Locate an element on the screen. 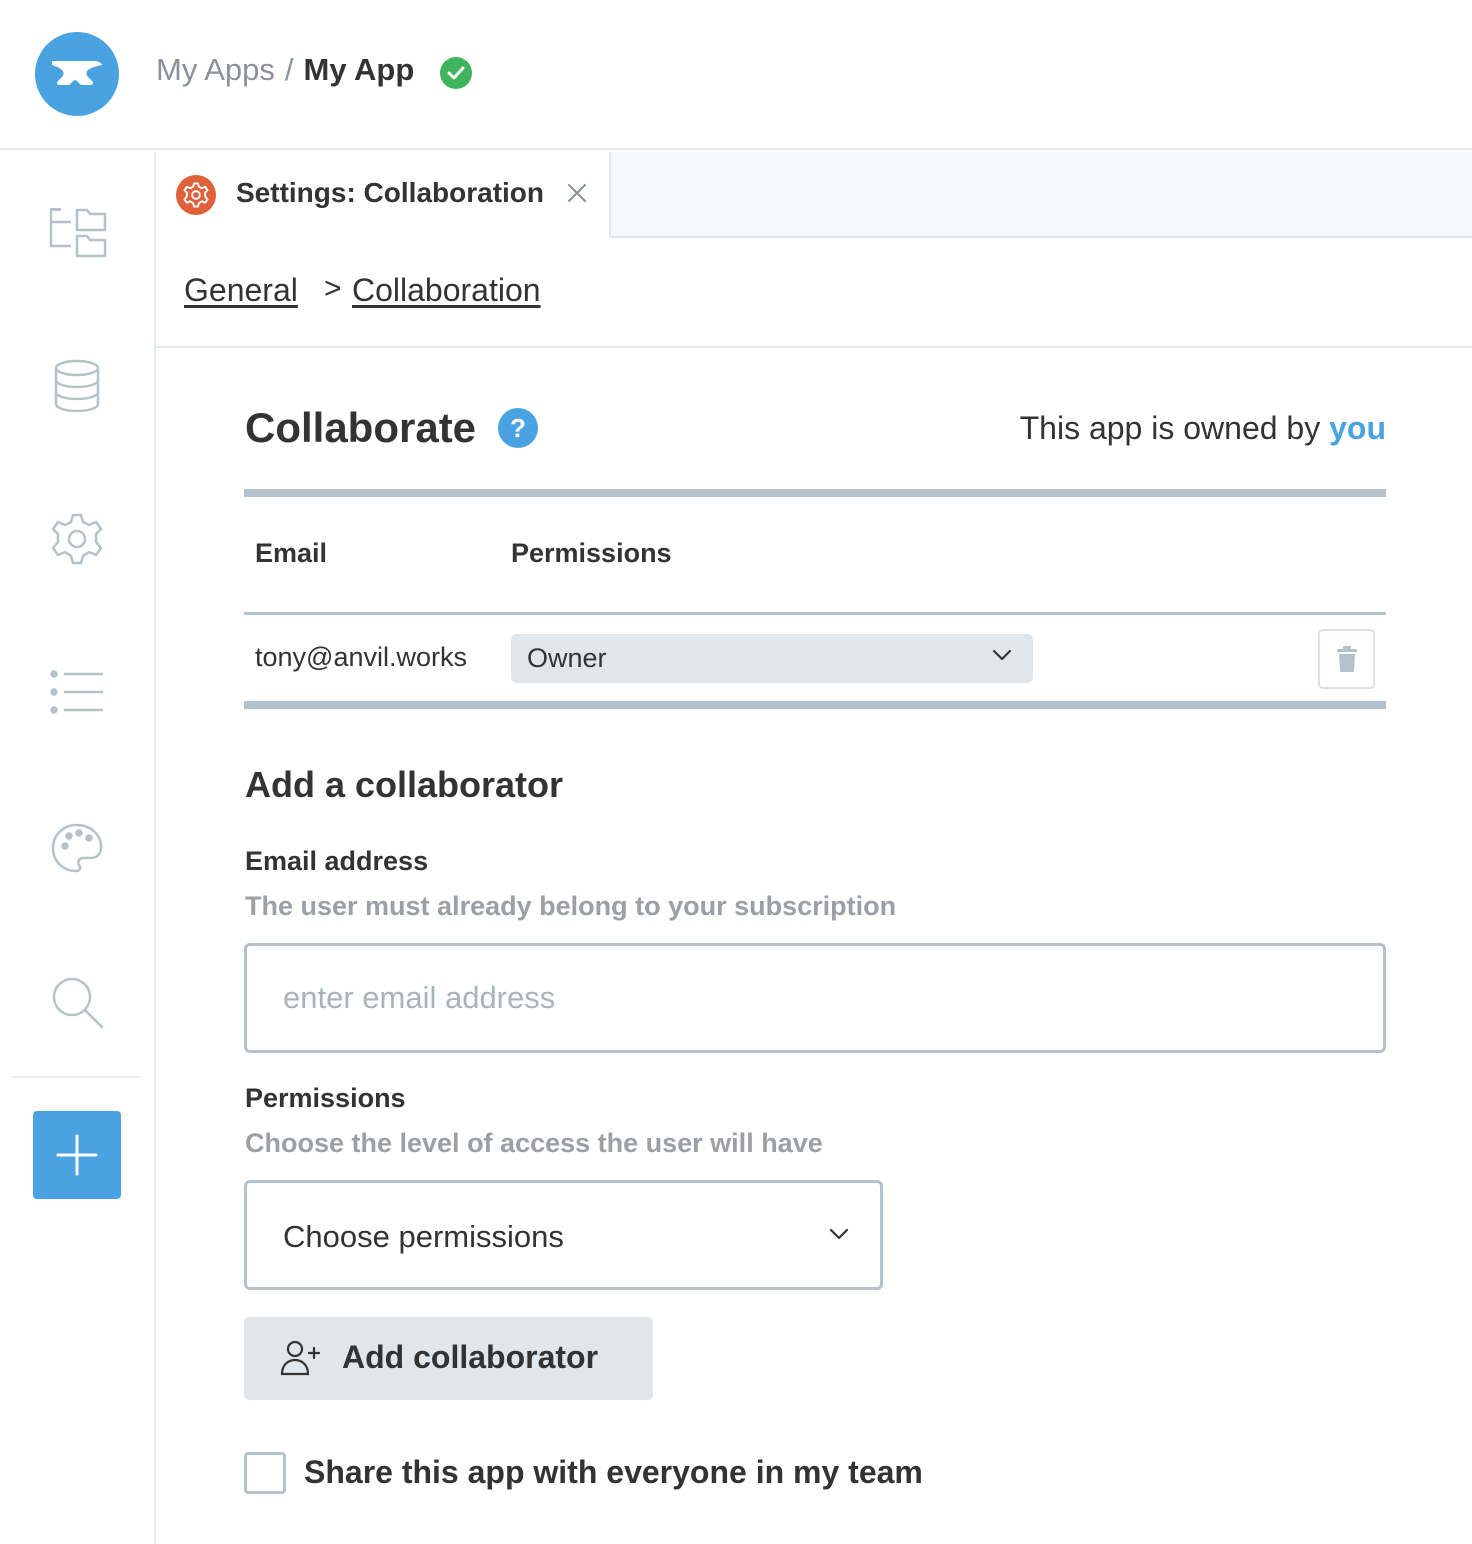 The image size is (1472, 1544). column-header-email: Email is located at coordinates (291, 553).